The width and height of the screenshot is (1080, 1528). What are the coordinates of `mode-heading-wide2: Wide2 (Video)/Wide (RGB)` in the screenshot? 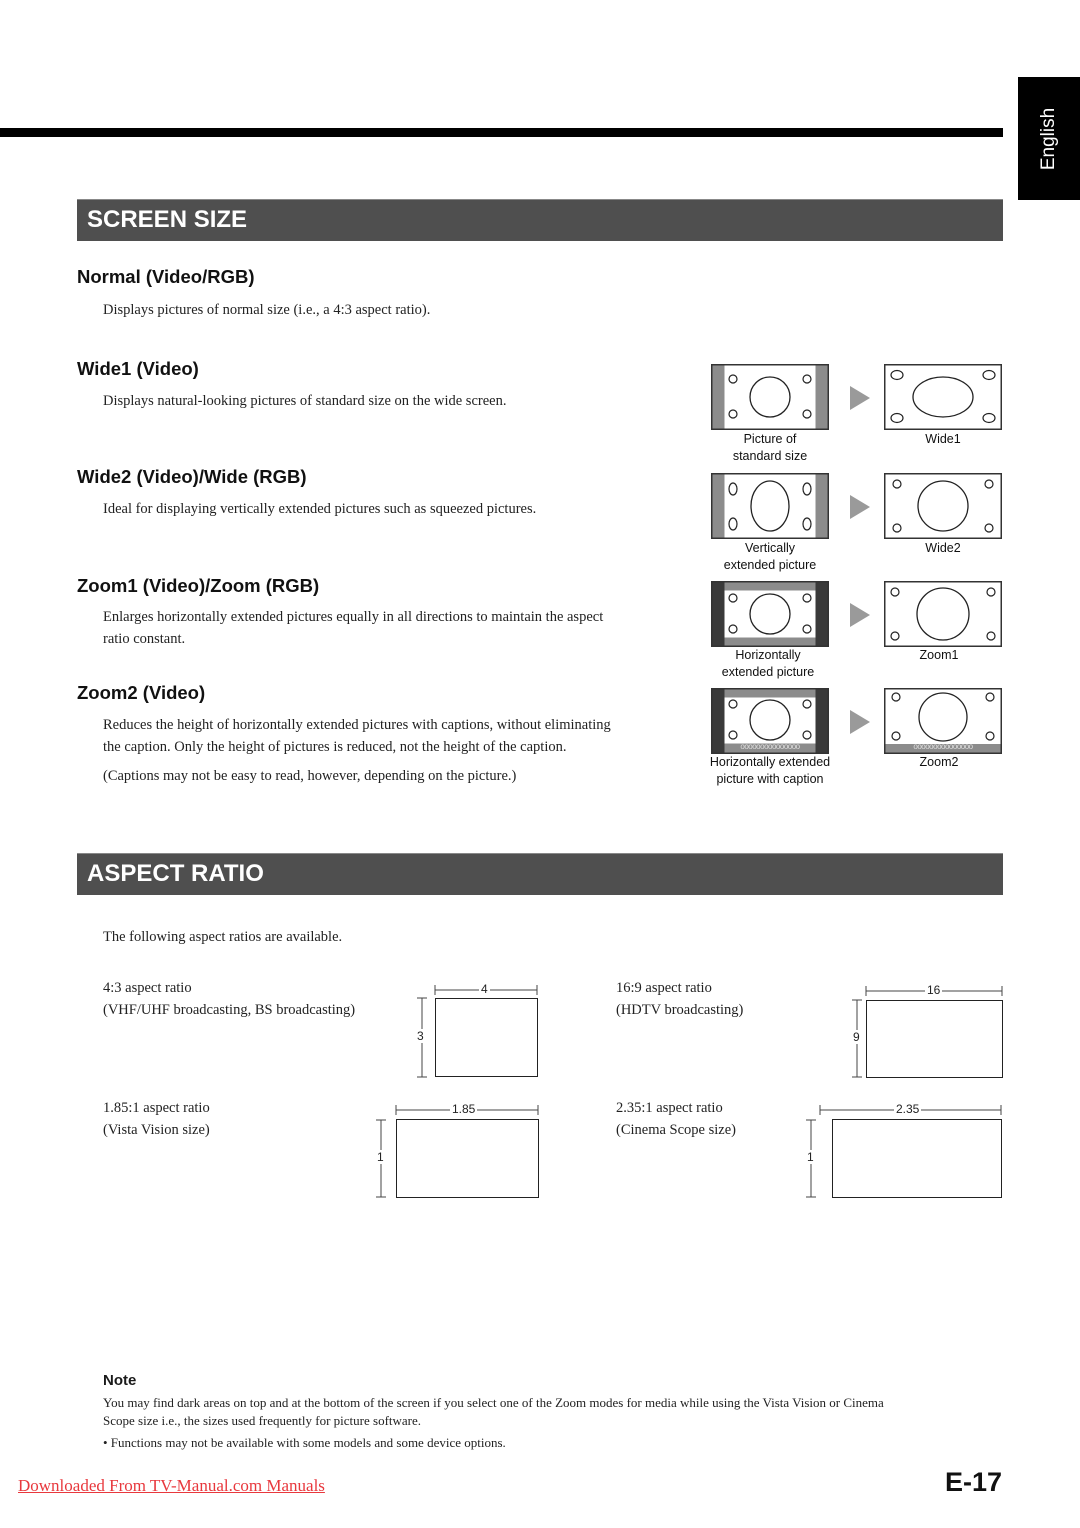 It's located at (192, 476).